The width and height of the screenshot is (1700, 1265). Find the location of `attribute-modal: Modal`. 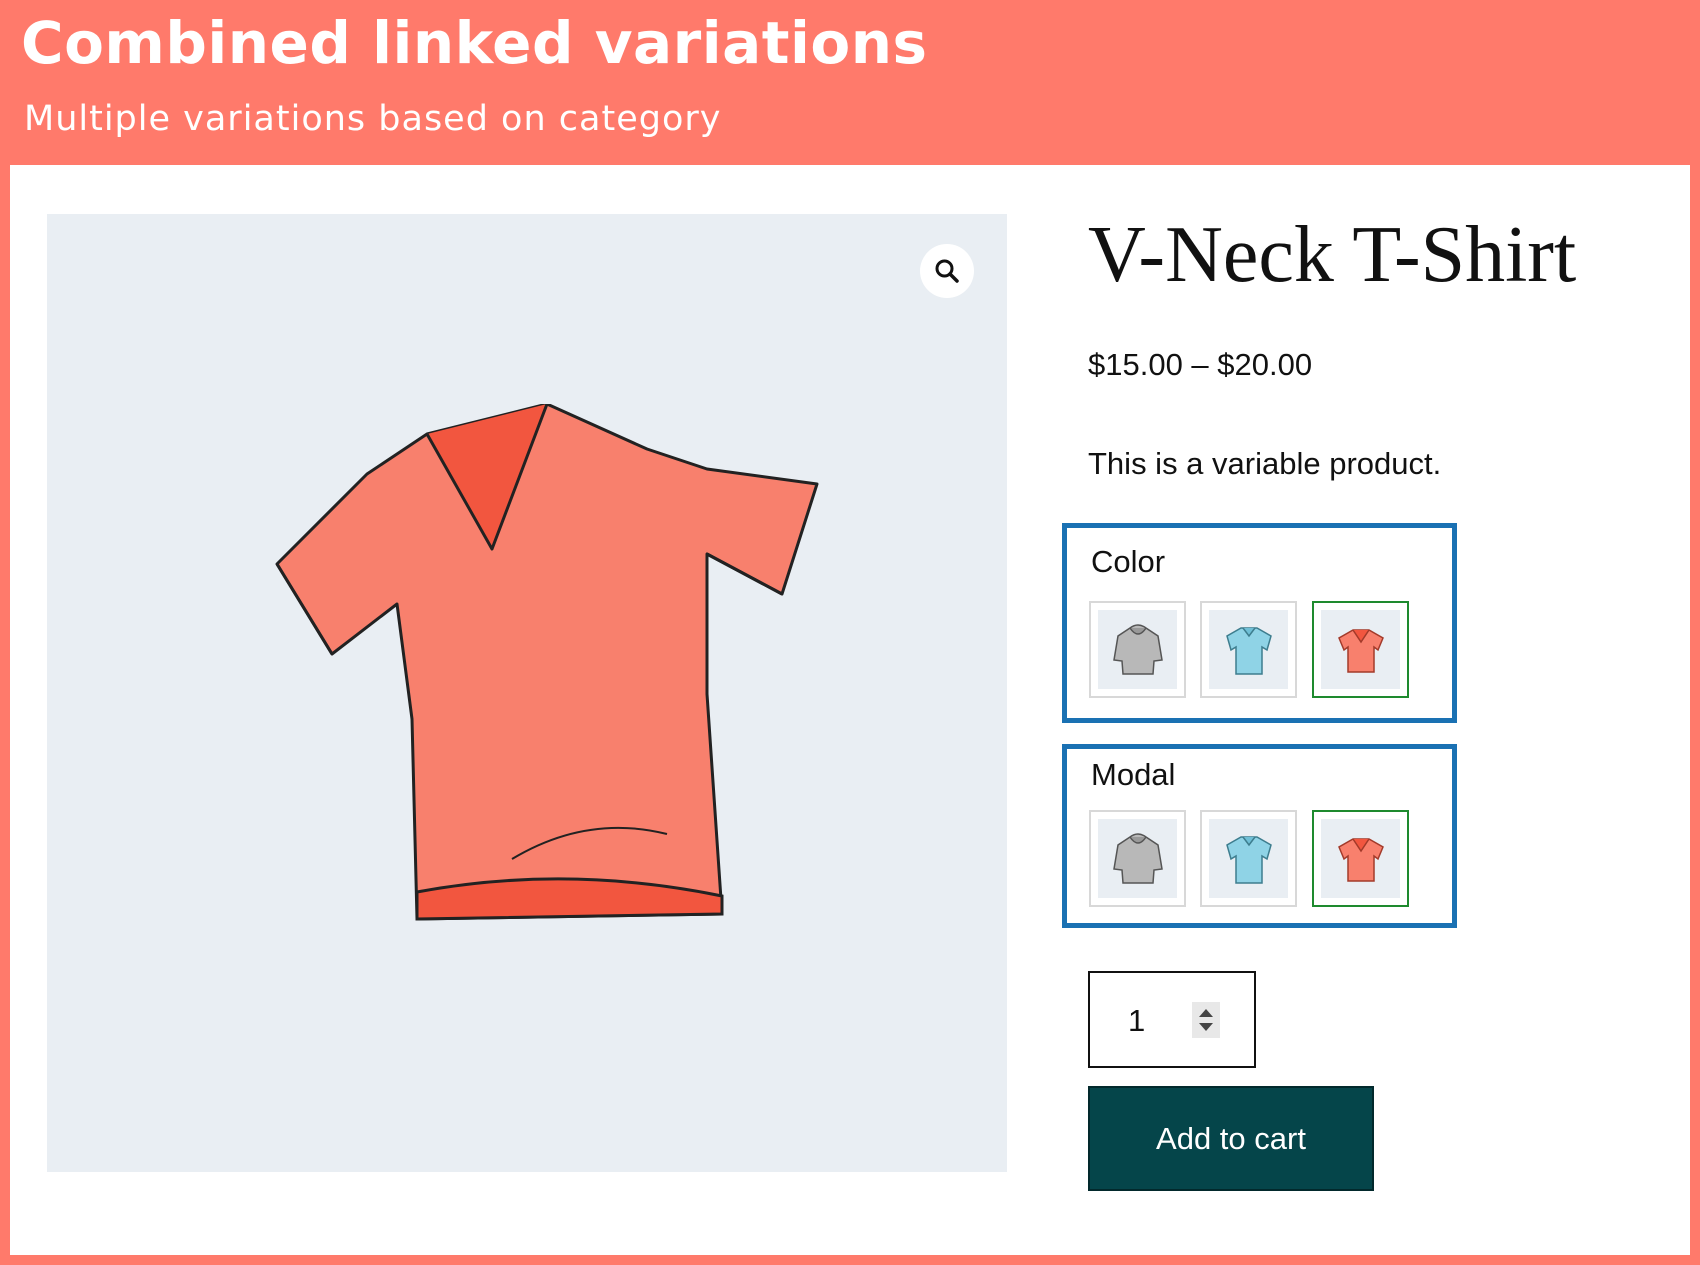

attribute-modal: Modal is located at coordinates (1259, 836).